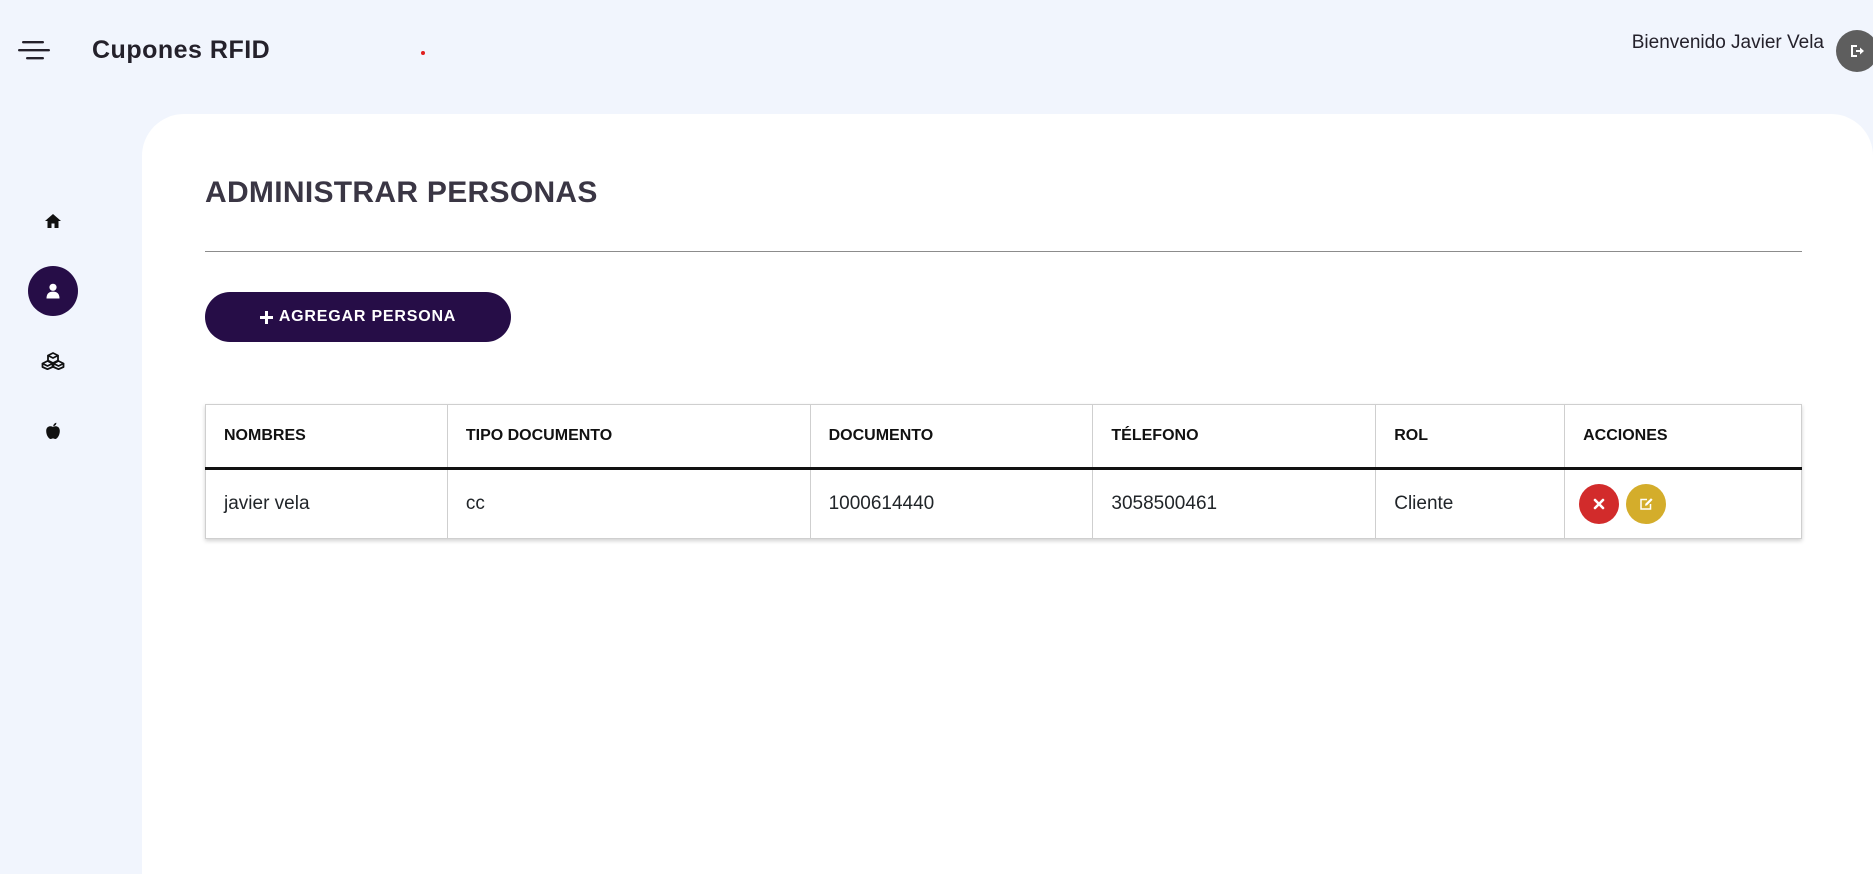 The height and width of the screenshot is (874, 1873). Describe the element at coordinates (1470, 437) in the screenshot. I see `column-header-rol: ROL` at that location.